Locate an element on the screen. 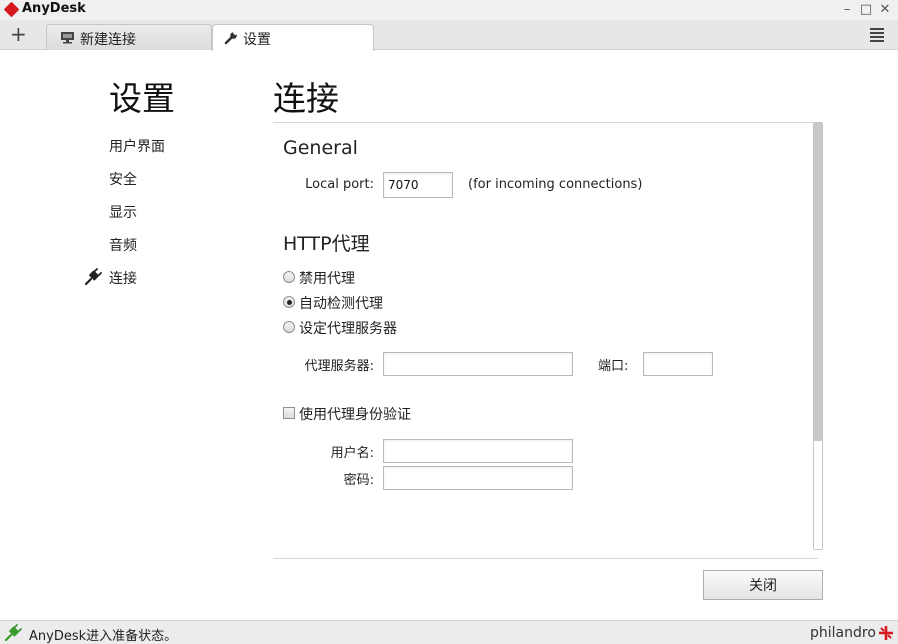 The height and width of the screenshot is (644, 898). status-text: AnyDesk进入准备状态。 is located at coordinates (103, 636).